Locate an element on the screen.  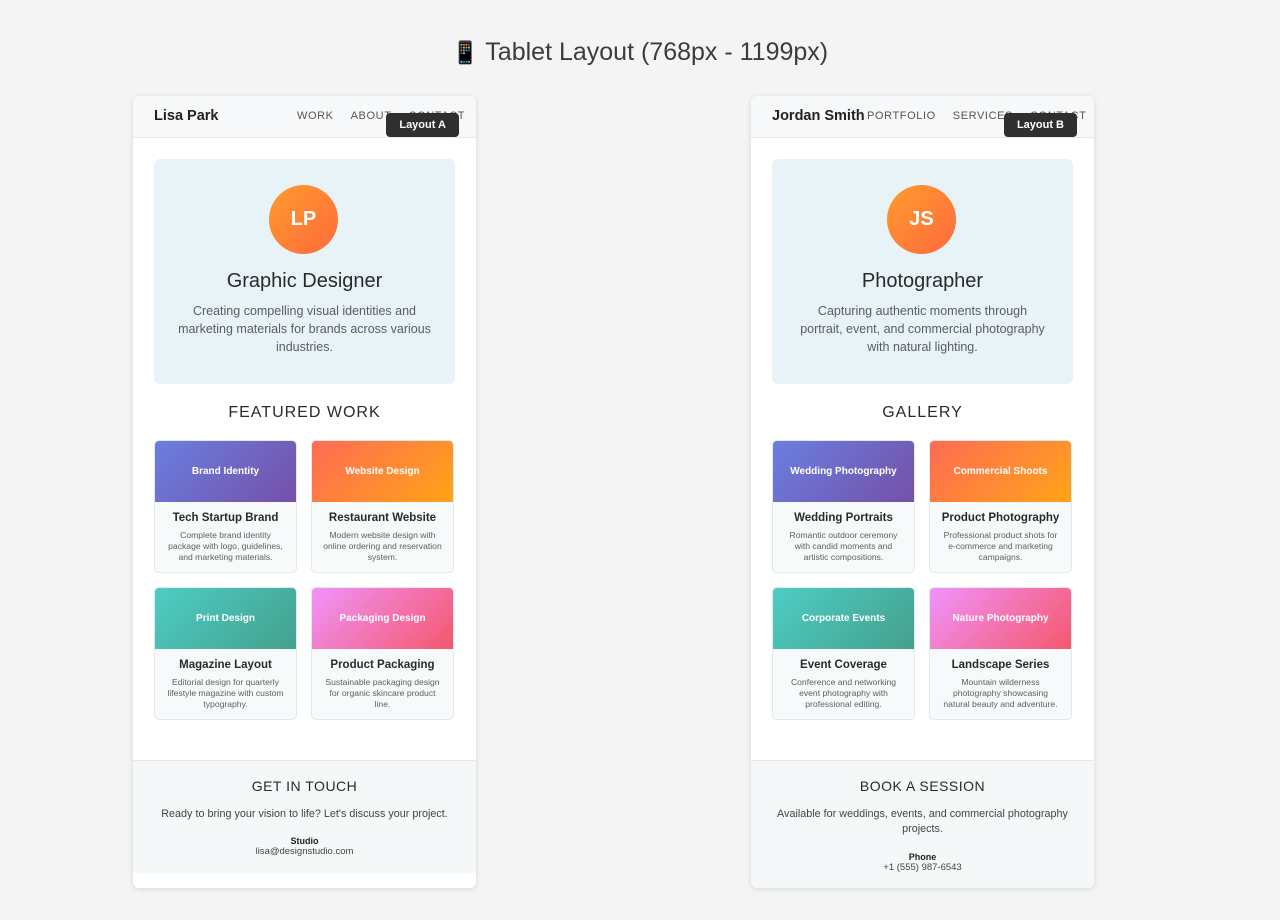
section-title: GALLERY is located at coordinates (922, 412).